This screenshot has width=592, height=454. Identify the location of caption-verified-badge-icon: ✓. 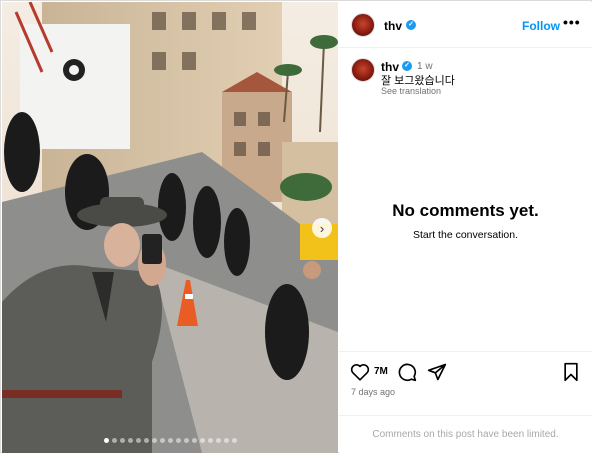
(407, 66).